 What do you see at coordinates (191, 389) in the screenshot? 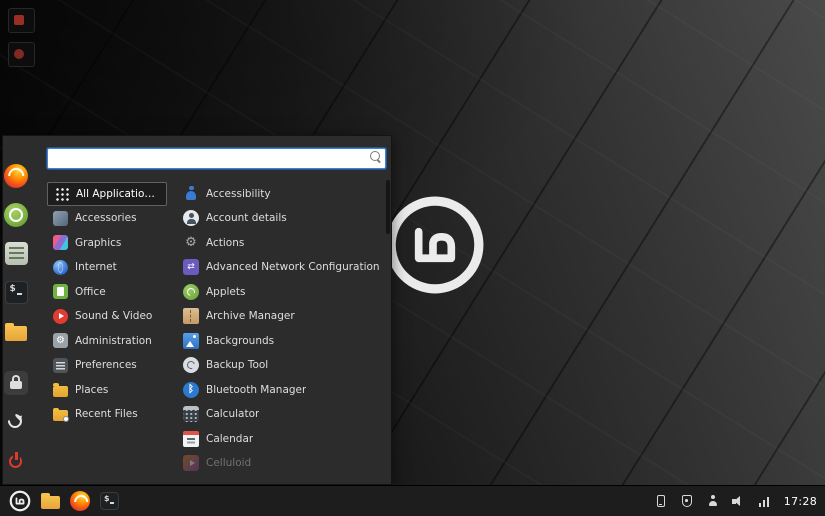
I see `bluetooth-icon` at bounding box center [191, 389].